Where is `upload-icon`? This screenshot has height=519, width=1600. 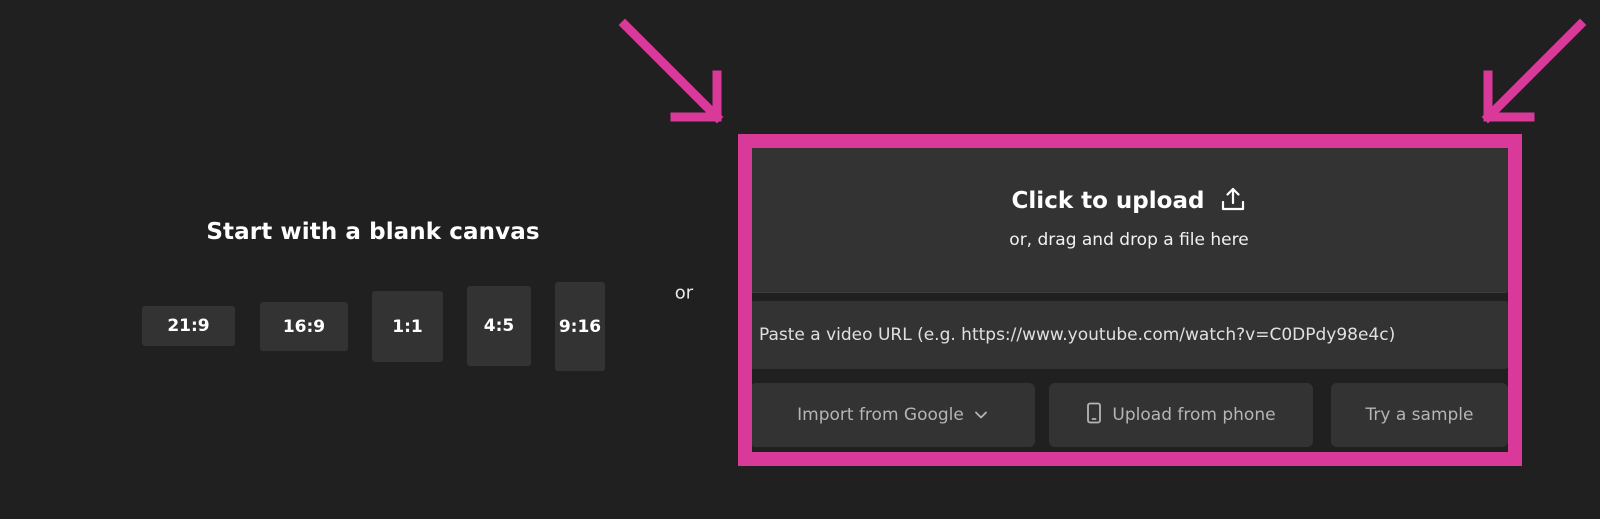 upload-icon is located at coordinates (1233, 201).